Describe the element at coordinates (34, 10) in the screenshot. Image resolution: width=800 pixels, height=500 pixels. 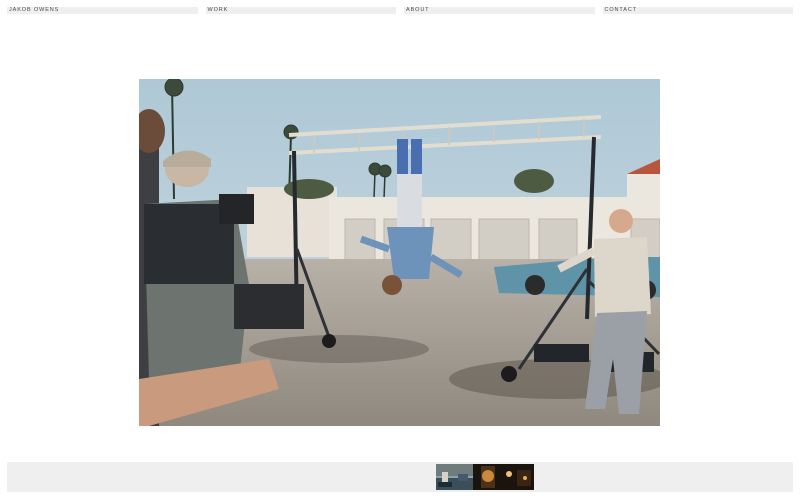
I see `nav-home-label: JAKOB OWENS` at that location.